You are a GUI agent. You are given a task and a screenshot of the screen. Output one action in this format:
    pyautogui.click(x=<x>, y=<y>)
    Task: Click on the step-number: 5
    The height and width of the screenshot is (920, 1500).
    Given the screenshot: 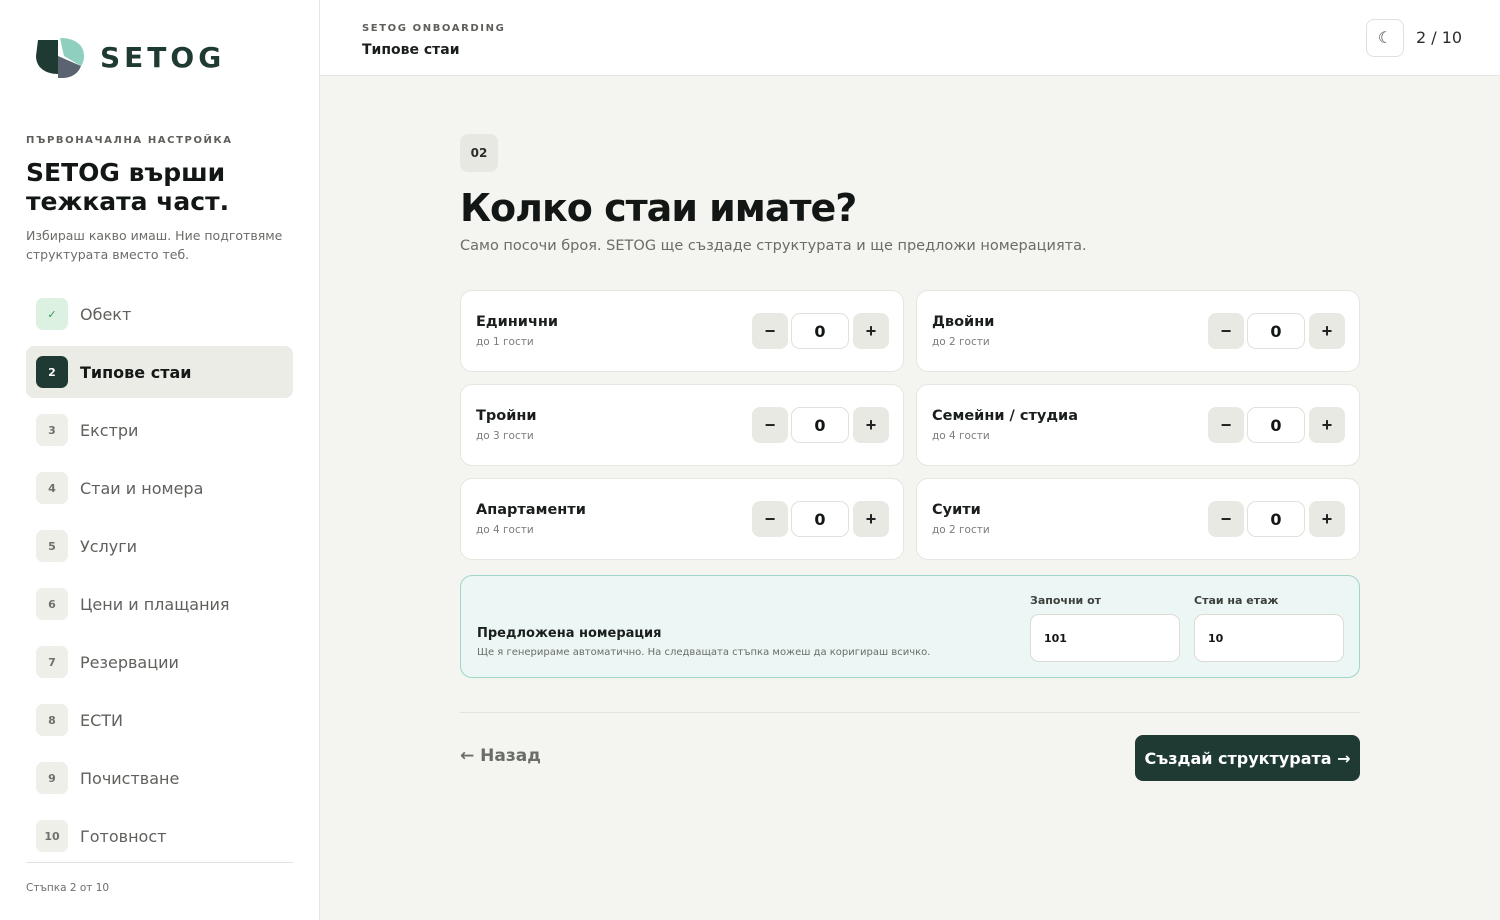 What is the action you would take?
    pyautogui.click(x=52, y=546)
    